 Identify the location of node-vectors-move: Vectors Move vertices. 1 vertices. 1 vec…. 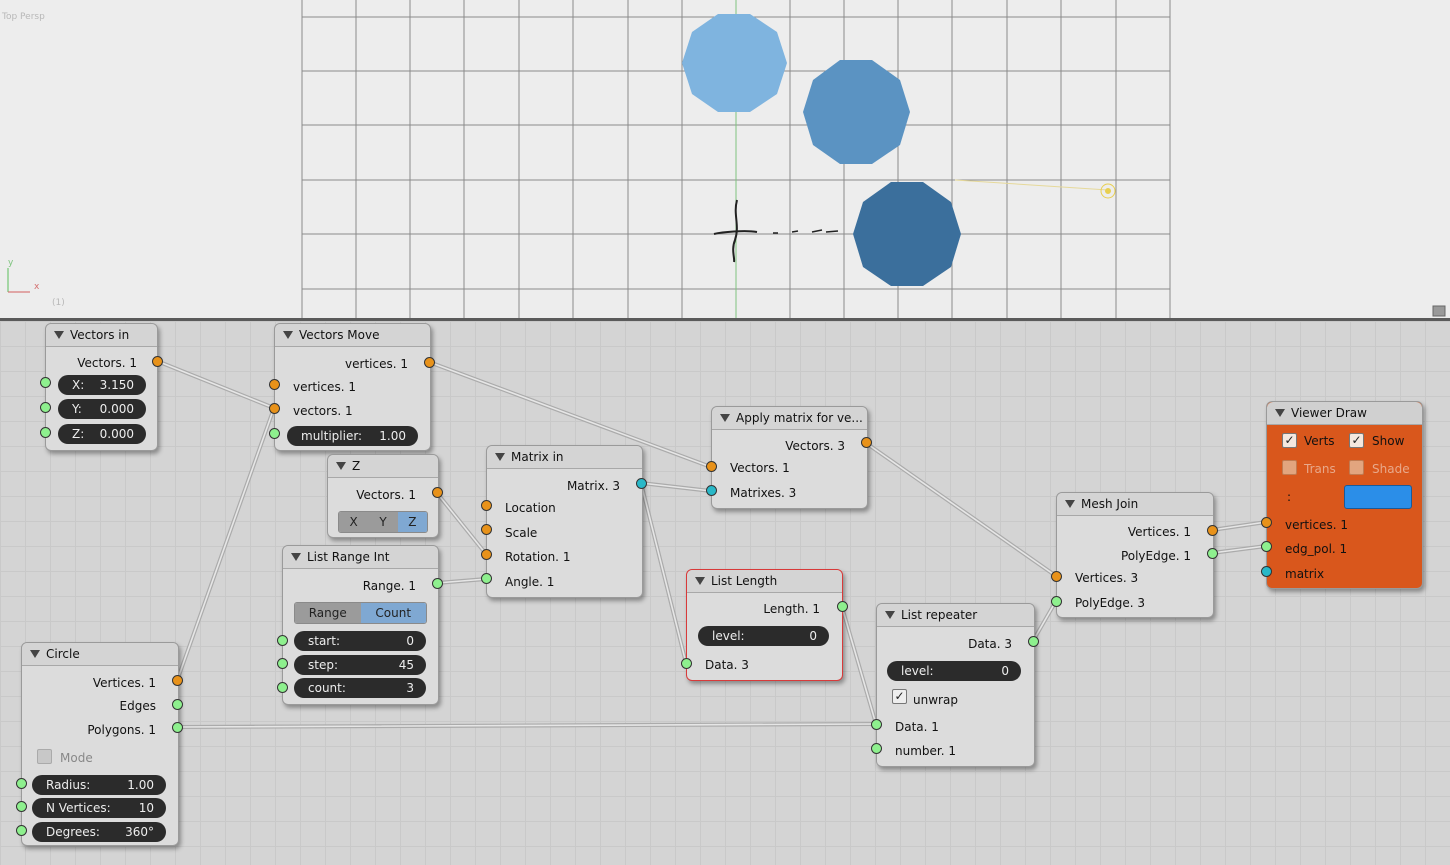
(352, 387).